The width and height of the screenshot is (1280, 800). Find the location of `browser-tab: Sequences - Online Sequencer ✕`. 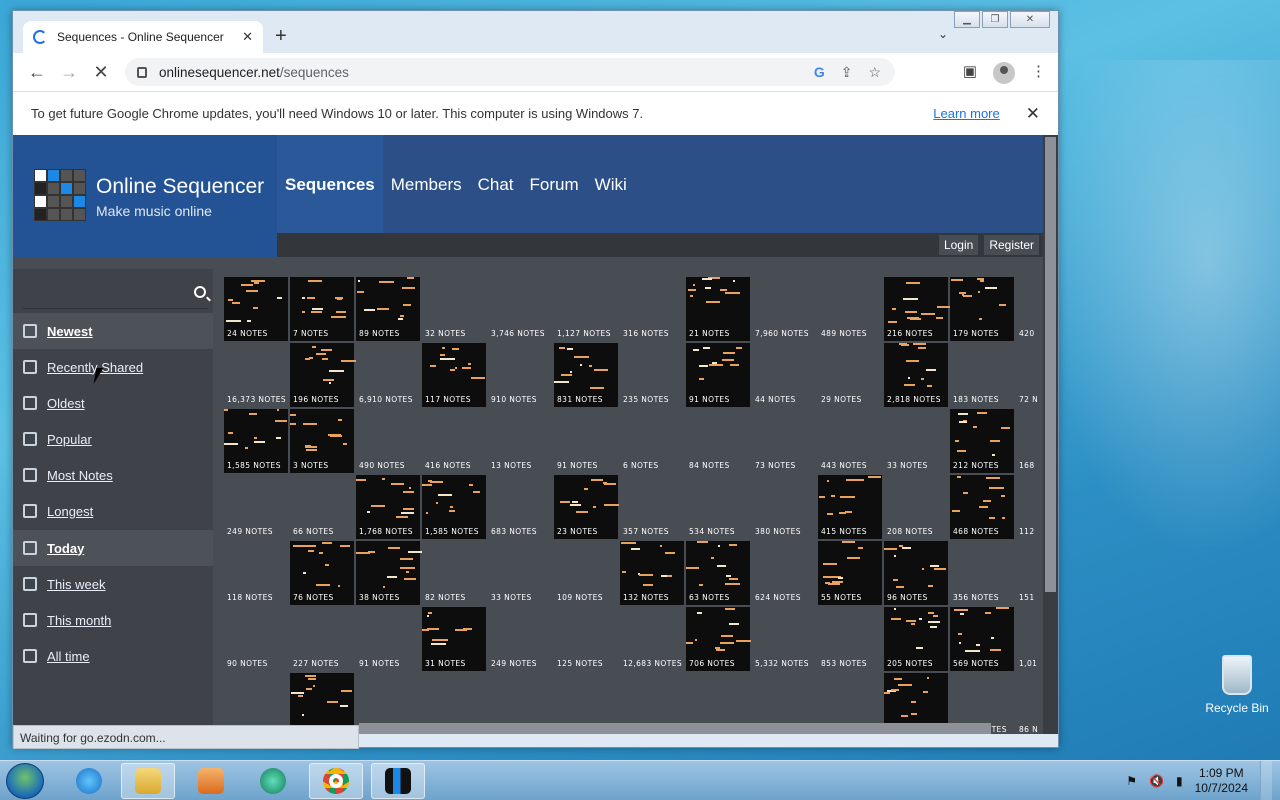

browser-tab: Sequences - Online Sequencer ✕ is located at coordinates (143, 37).